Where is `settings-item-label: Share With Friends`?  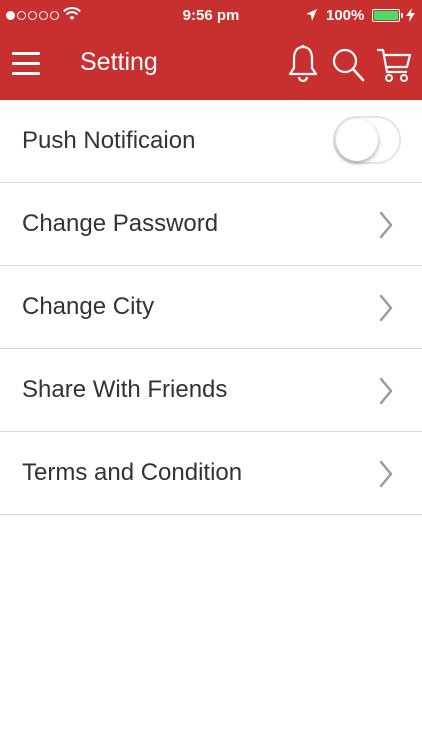 settings-item-label: Share With Friends is located at coordinates (125, 389).